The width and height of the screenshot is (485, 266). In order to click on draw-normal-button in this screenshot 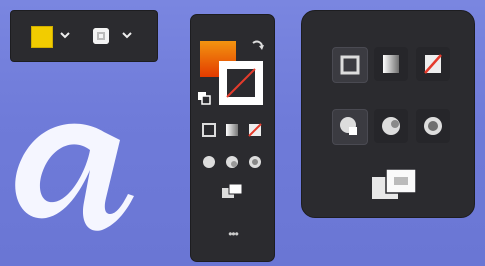, I will do `click(350, 127)`.